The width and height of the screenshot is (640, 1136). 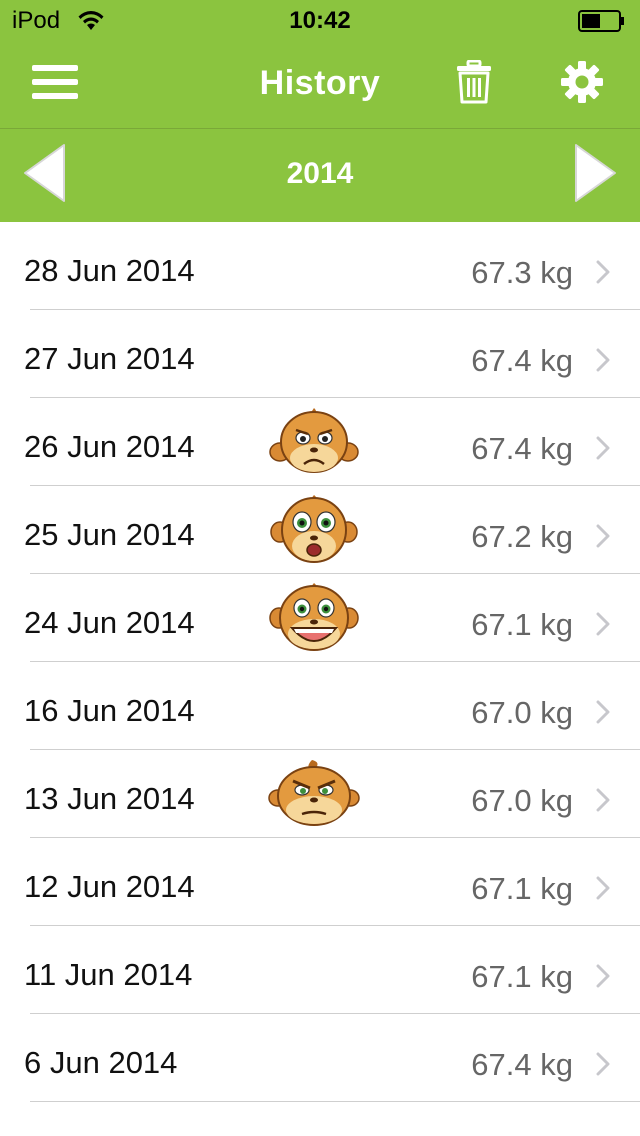 I want to click on mood-surprised-face-icon, so click(x=314, y=530).